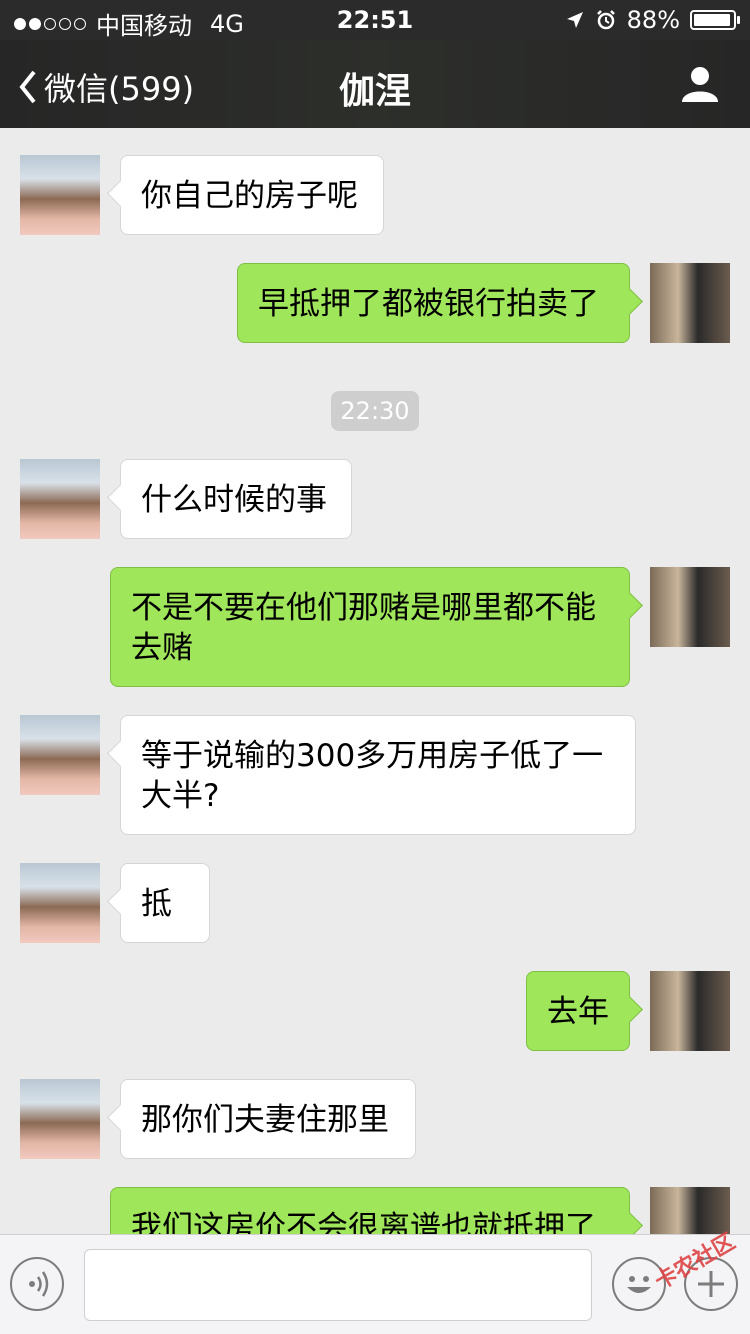 This screenshot has width=750, height=1334. Describe the element at coordinates (363, 628) in the screenshot. I see `message-text: 不是不要在他们那赌是哪里都不能去赌` at that location.